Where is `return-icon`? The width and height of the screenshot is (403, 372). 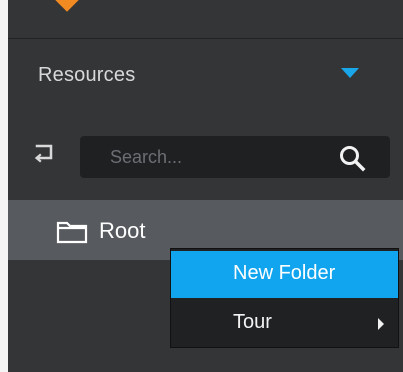 return-icon is located at coordinates (45, 153).